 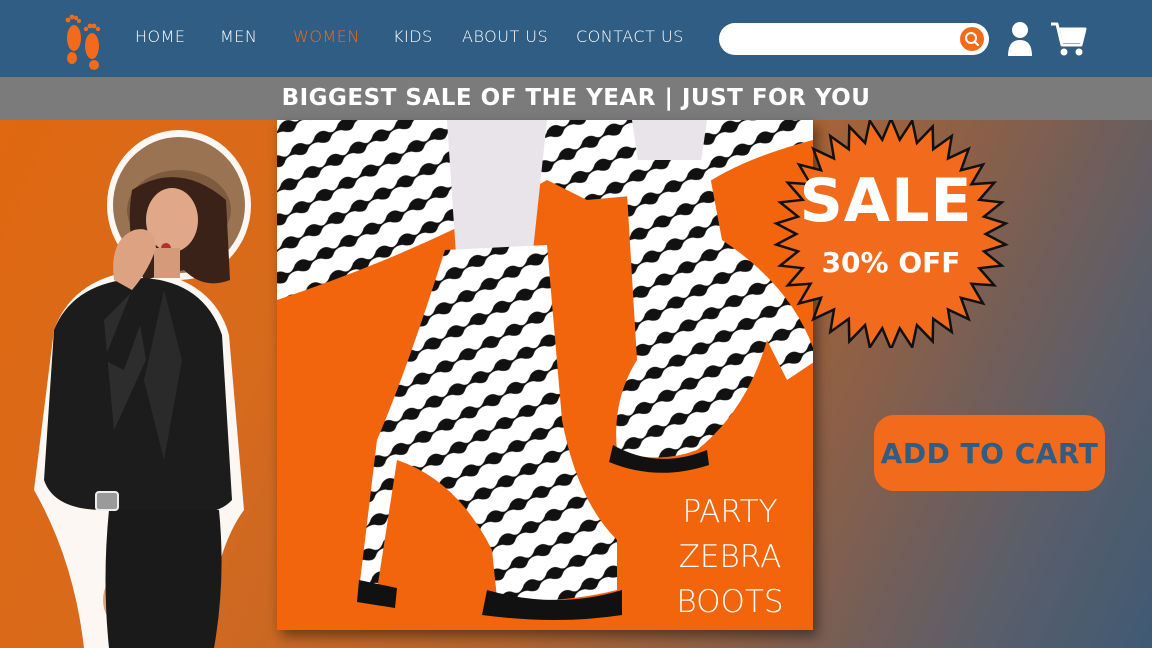 What do you see at coordinates (891, 262) in the screenshot?
I see `sale-discount: 30% OFF` at bounding box center [891, 262].